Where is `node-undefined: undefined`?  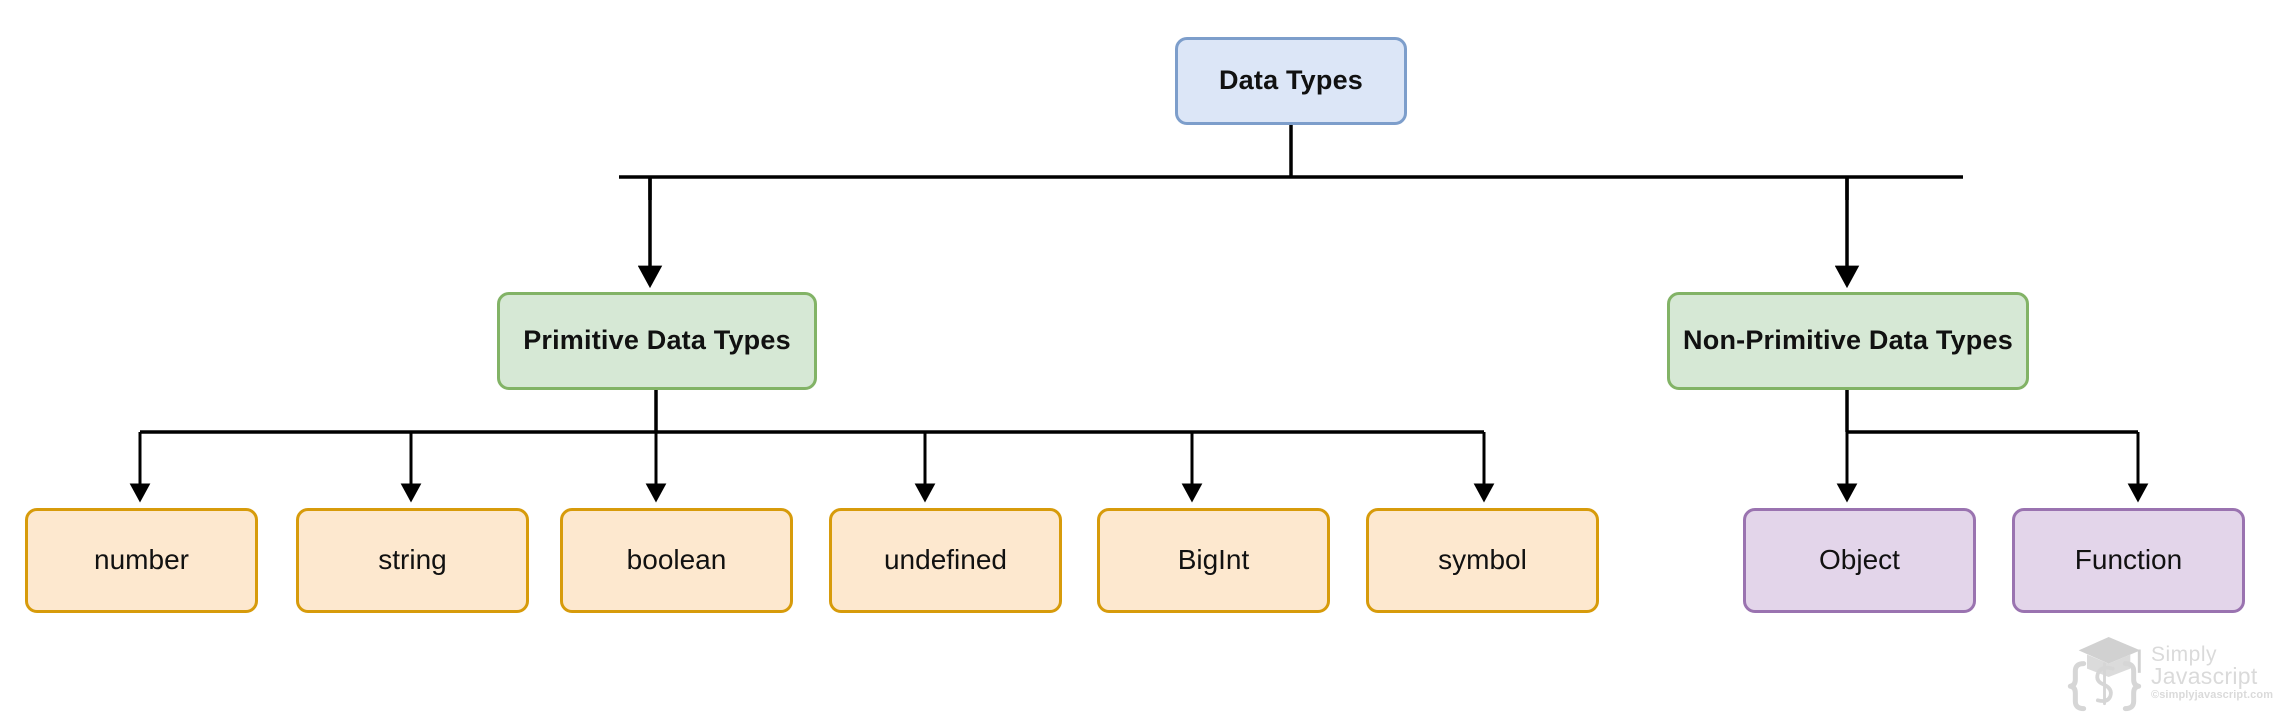 node-undefined: undefined is located at coordinates (945, 560).